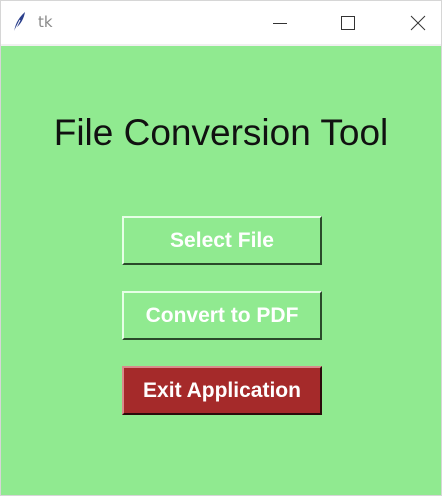  I want to click on close-button, so click(418, 22).